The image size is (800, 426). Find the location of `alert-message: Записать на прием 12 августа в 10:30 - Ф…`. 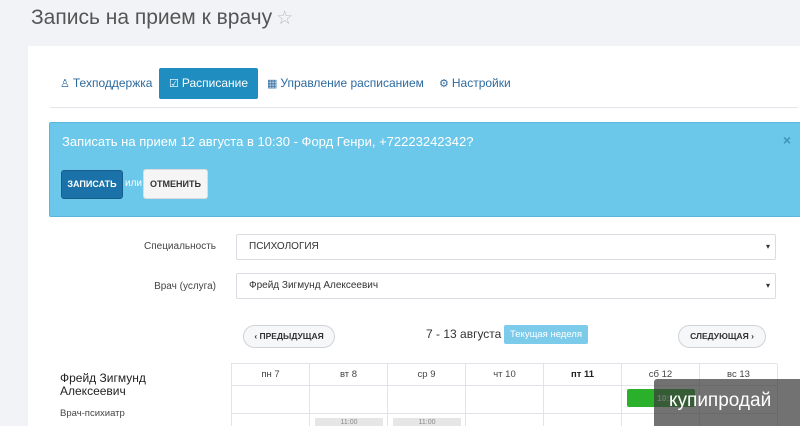

alert-message: Записать на прием 12 августа в 10:30 - Ф… is located at coordinates (268, 141).